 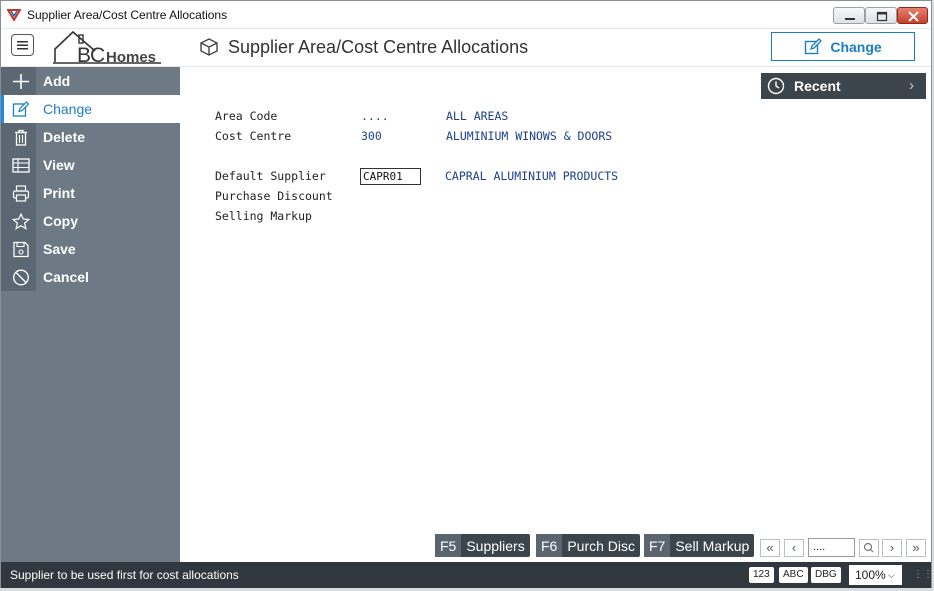 I want to click on sidebar-item-delete: Delete, so click(x=90, y=137).